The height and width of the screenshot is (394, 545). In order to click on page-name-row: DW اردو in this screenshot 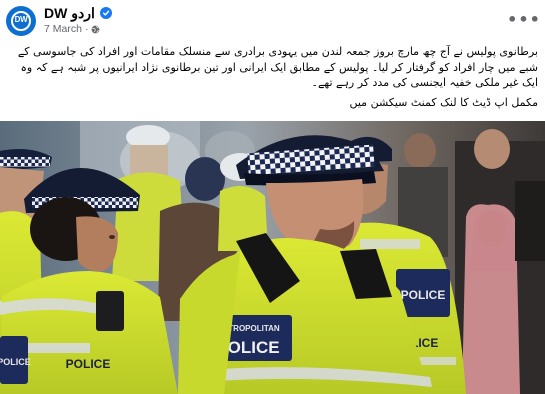, I will do `click(78, 13)`.